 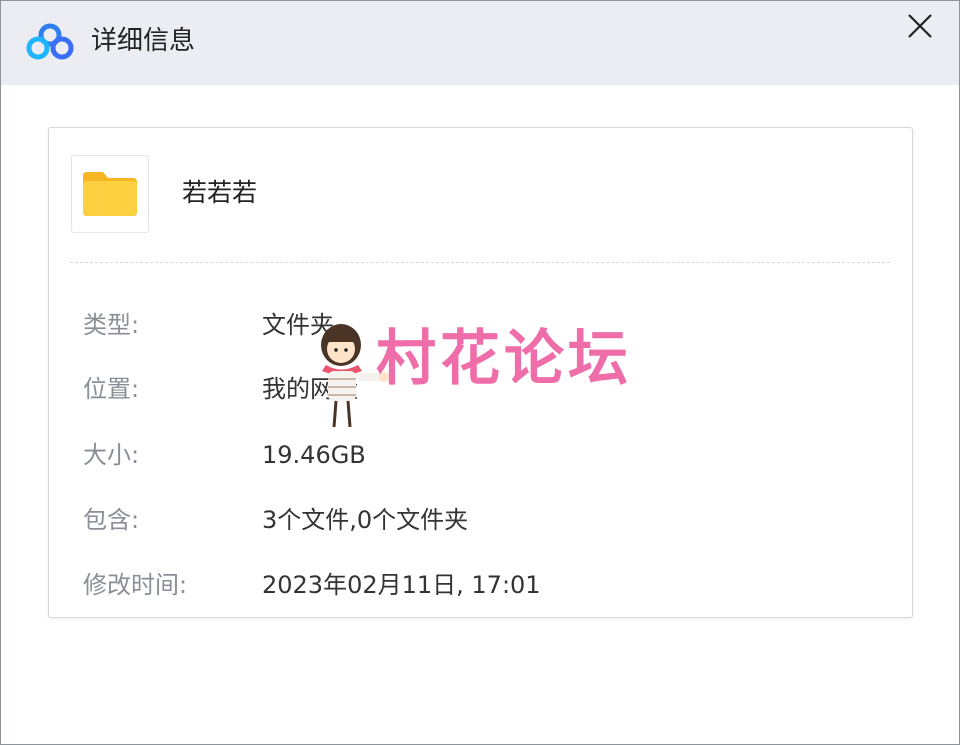 What do you see at coordinates (50, 41) in the screenshot?
I see `baidu-netdisk-logo-icon` at bounding box center [50, 41].